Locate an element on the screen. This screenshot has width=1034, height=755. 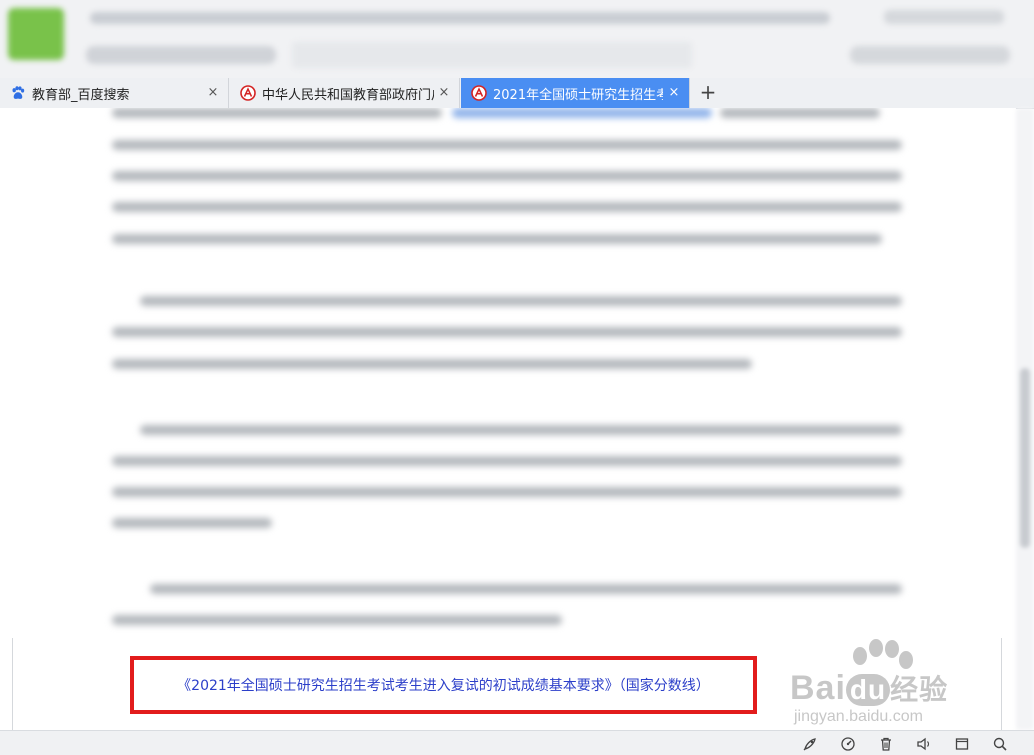
baidu-jingyan-watermark: Bai du 经验 jingyan.baidu.com is located at coordinates (886, 682).